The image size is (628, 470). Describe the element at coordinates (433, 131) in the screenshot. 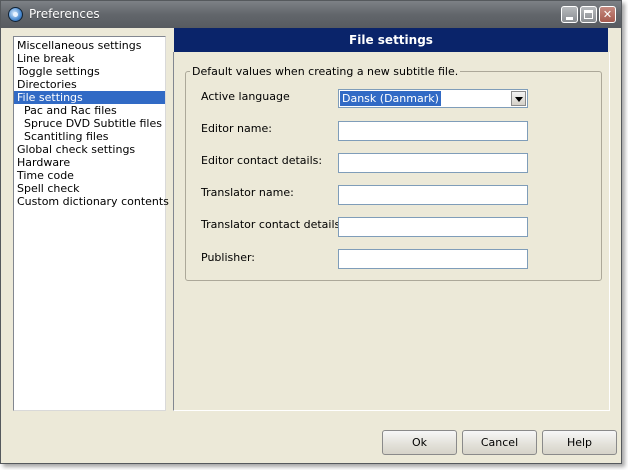

I see `editor-name-input` at that location.